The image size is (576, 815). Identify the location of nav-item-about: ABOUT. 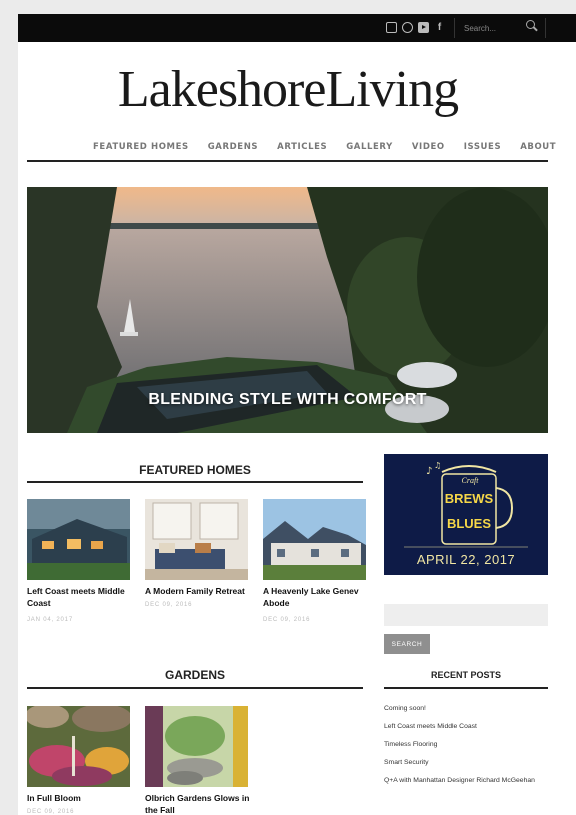
(538, 147).